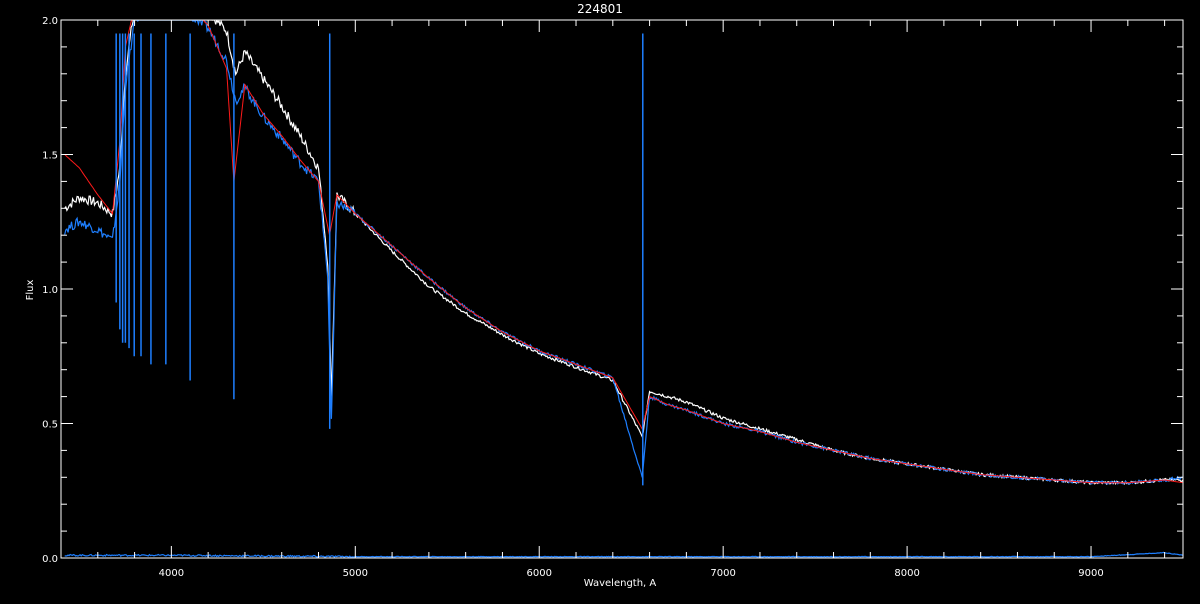 The image size is (1200, 604). Describe the element at coordinates (539, 573) in the screenshot. I see `x-tick-label-2: 6000` at that location.